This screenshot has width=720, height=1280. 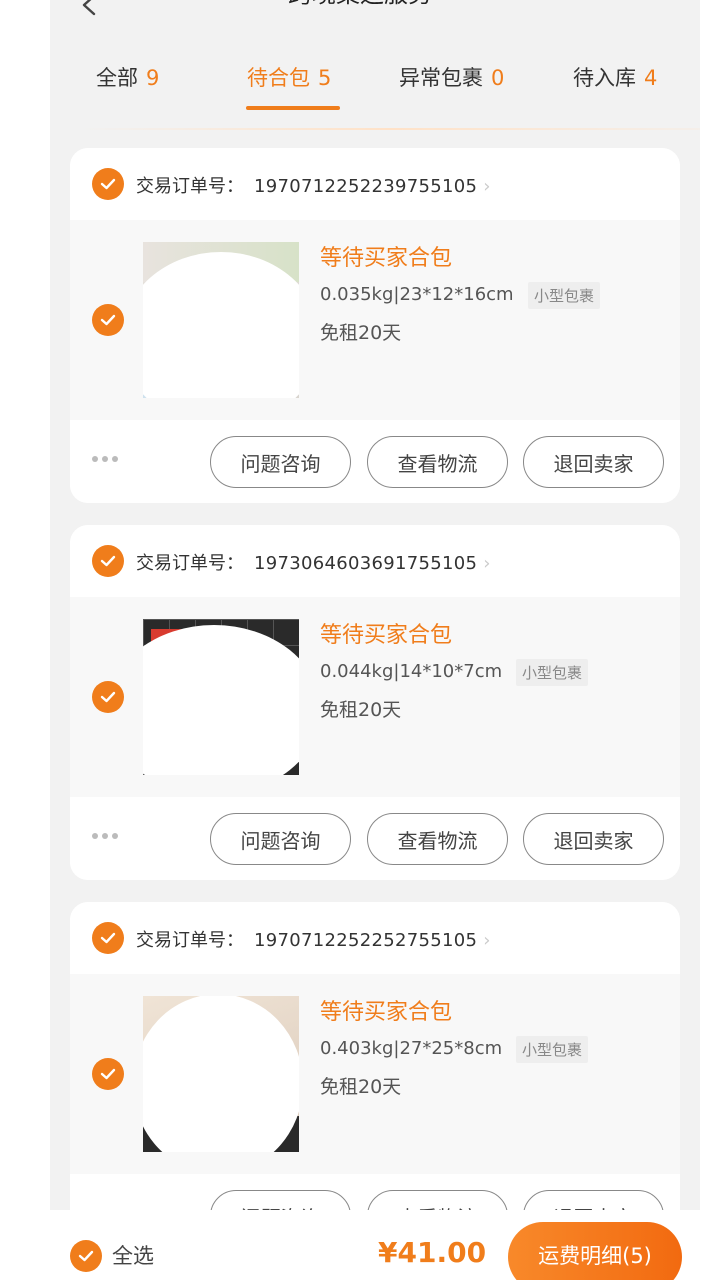 I want to click on package-spec: 0.044kg|14*10*7cm, so click(x=411, y=671).